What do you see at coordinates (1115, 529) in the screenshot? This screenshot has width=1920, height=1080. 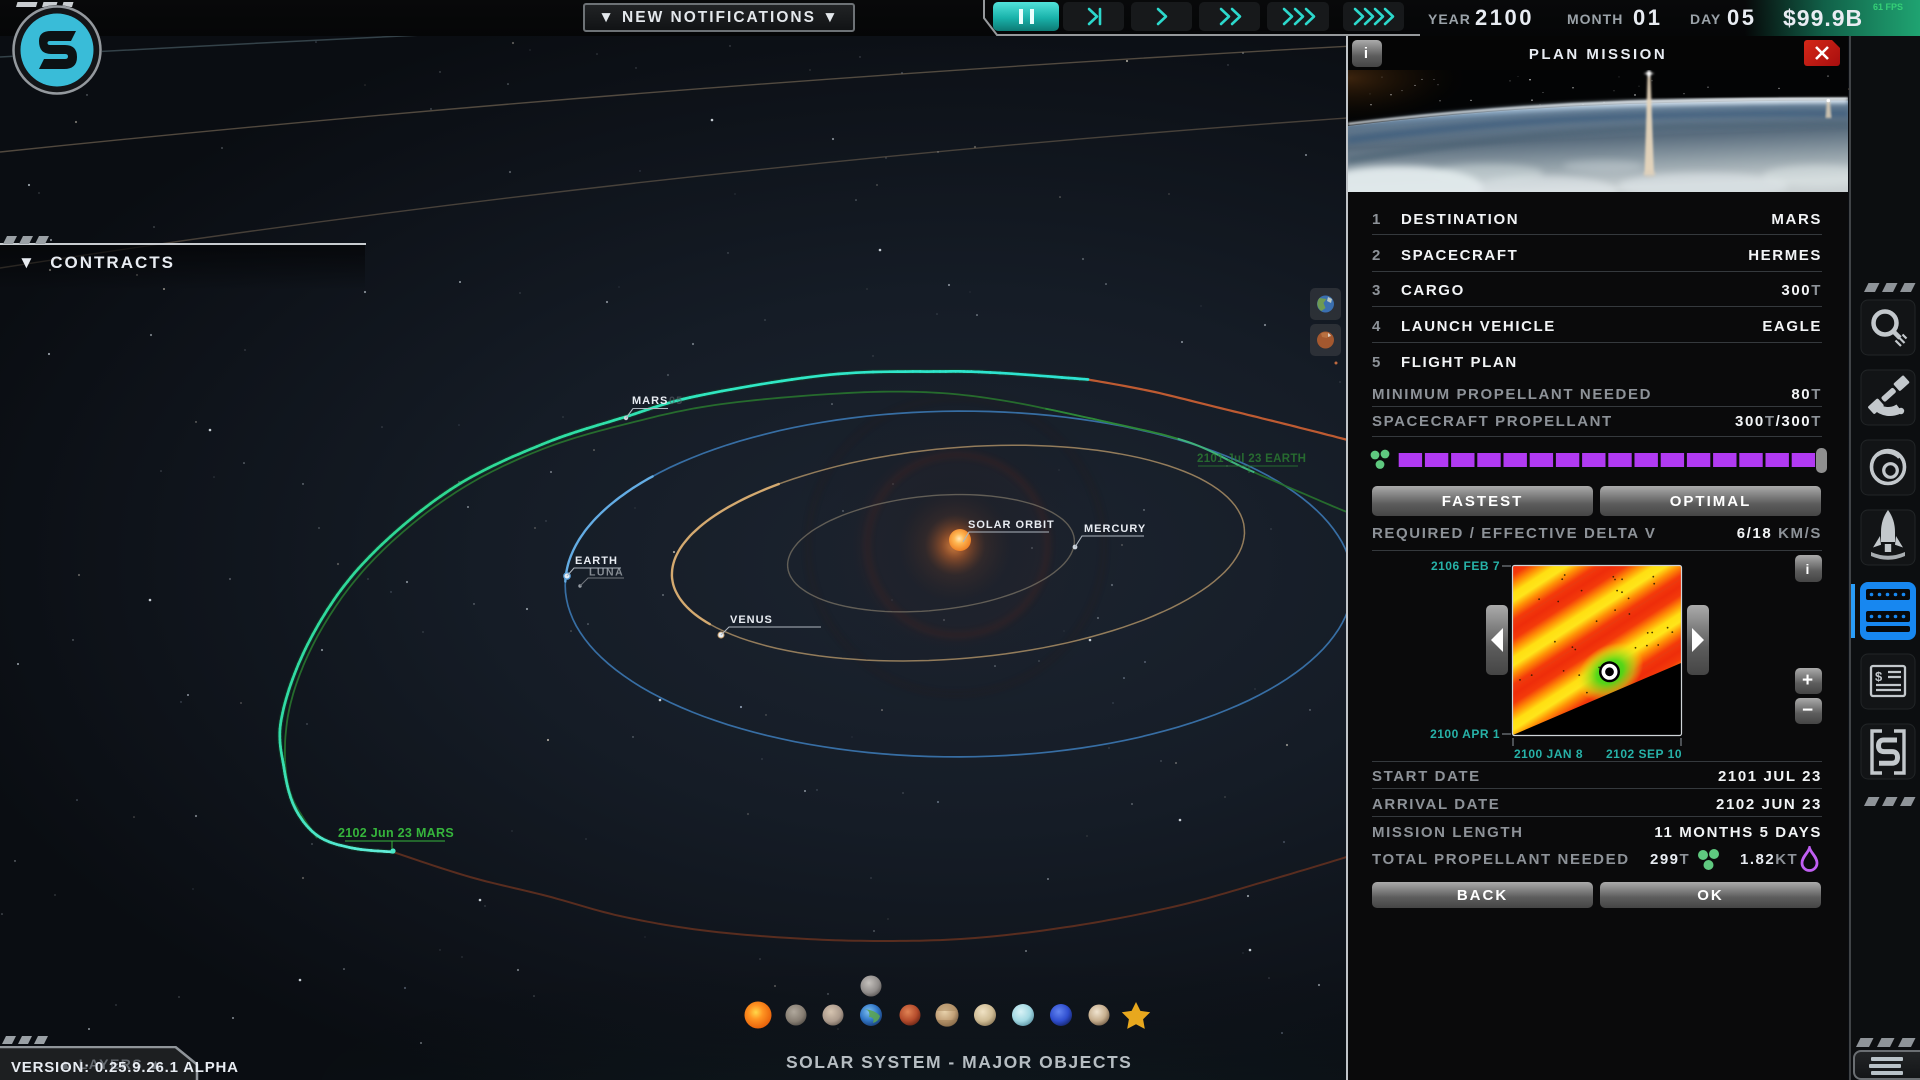 I see `svg-text: MERCURY` at bounding box center [1115, 529].